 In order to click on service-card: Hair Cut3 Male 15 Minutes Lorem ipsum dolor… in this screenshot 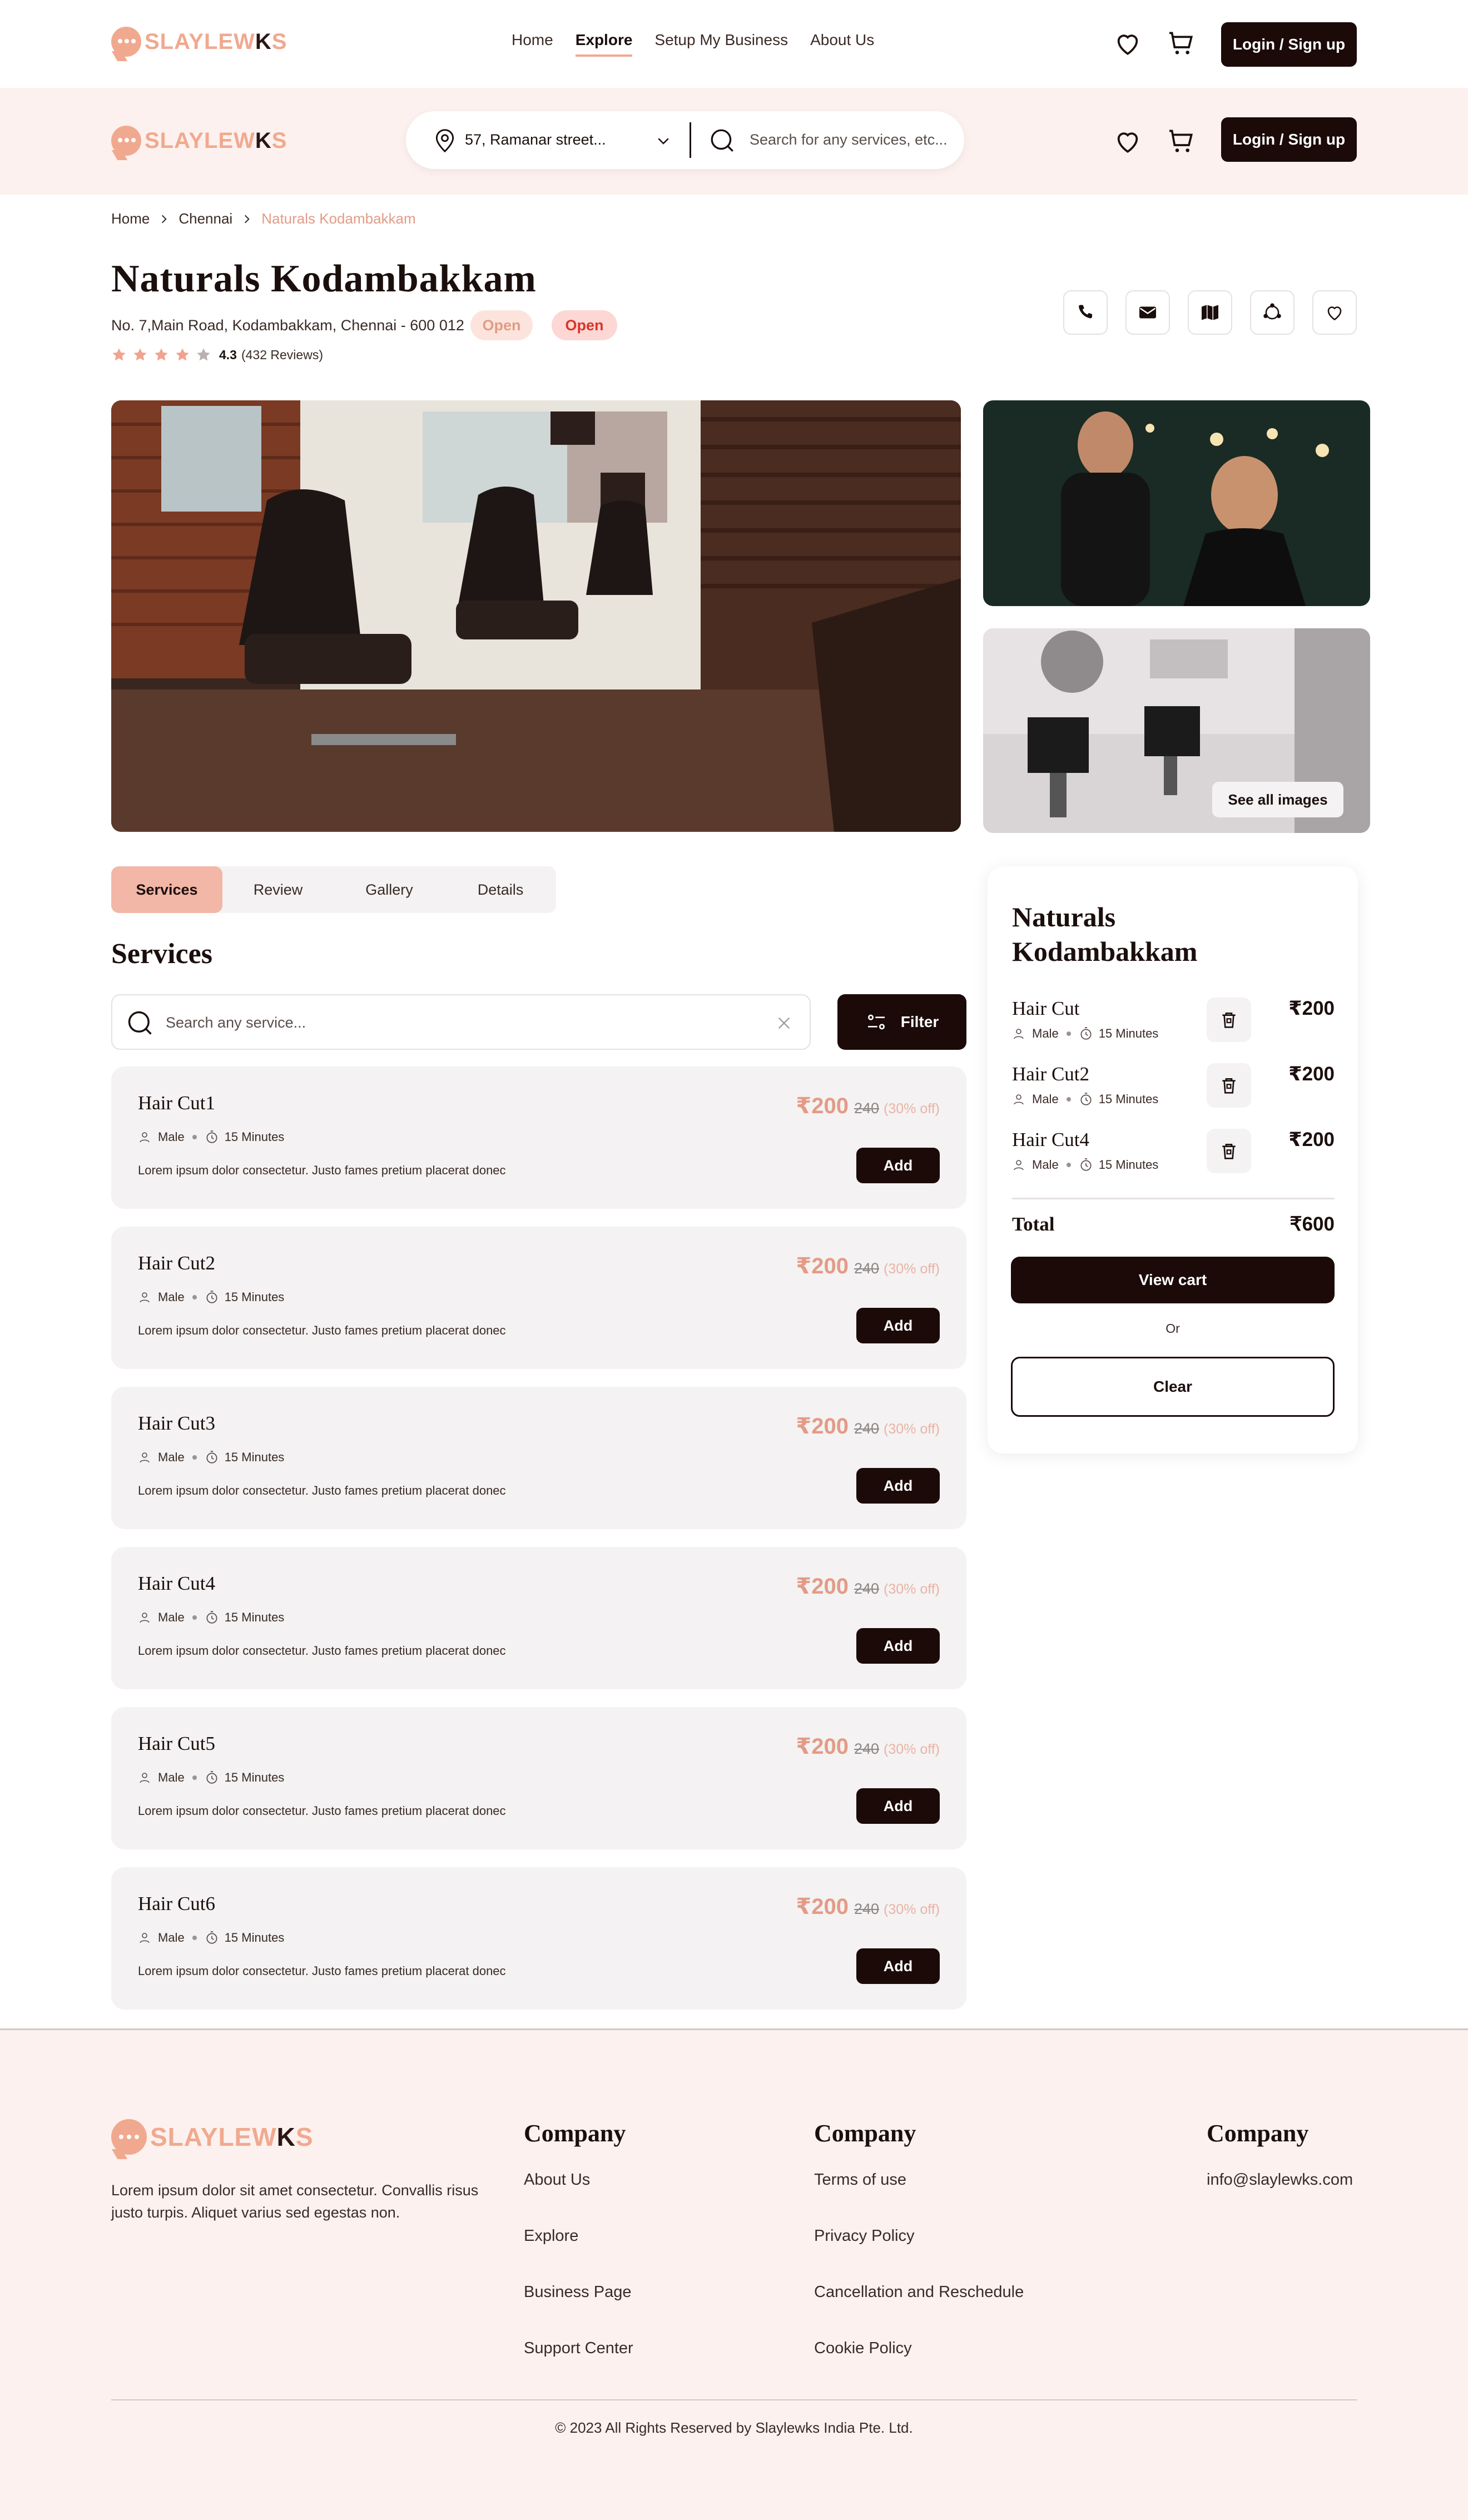, I will do `click(538, 1458)`.